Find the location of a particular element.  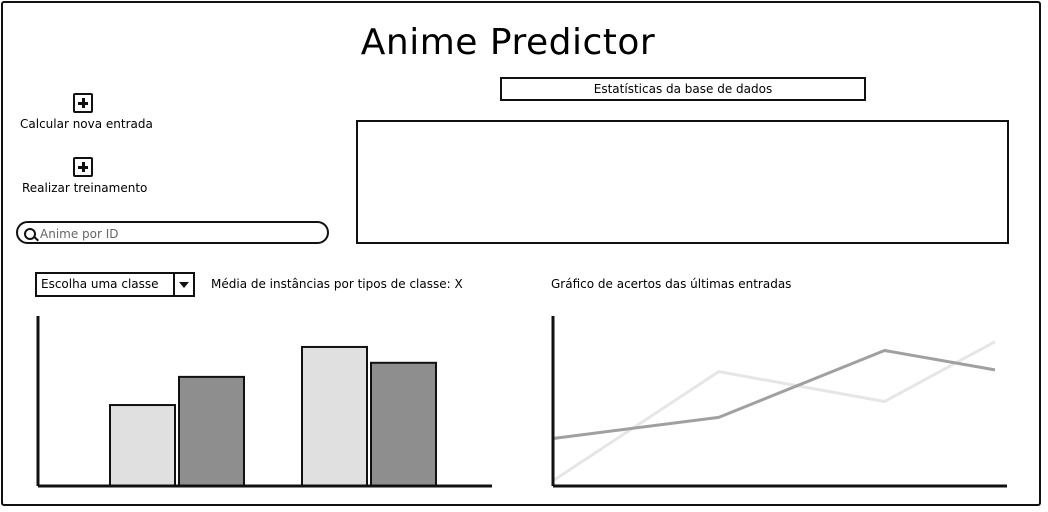

class-select-value: Escolha uma classe is located at coordinates (100, 284).